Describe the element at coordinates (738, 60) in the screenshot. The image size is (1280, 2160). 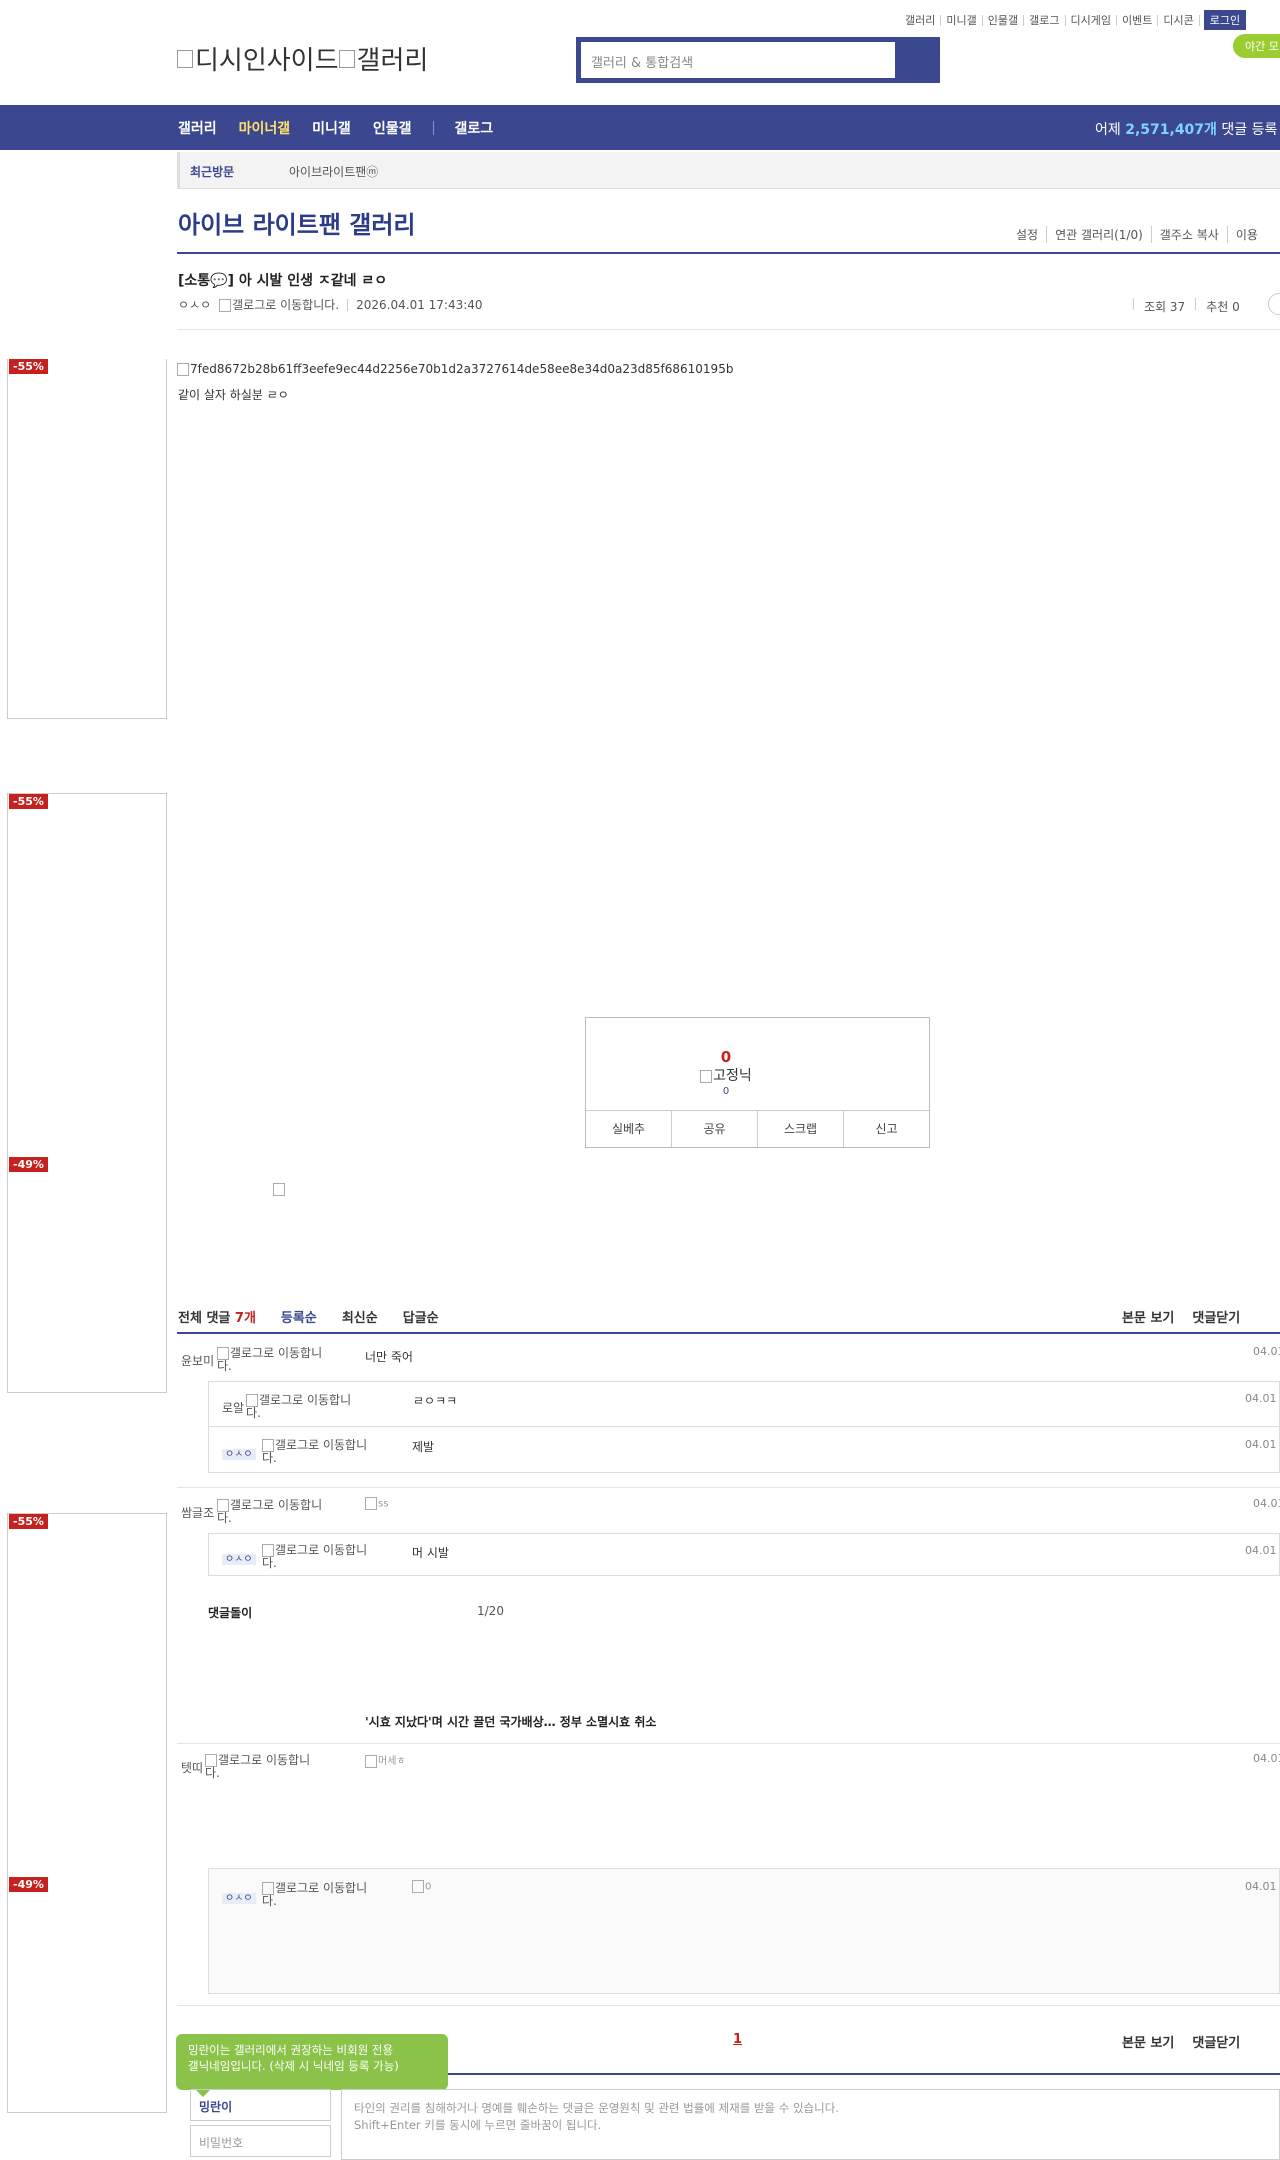
I see `search-input: 갤러리 & 통합검색` at that location.